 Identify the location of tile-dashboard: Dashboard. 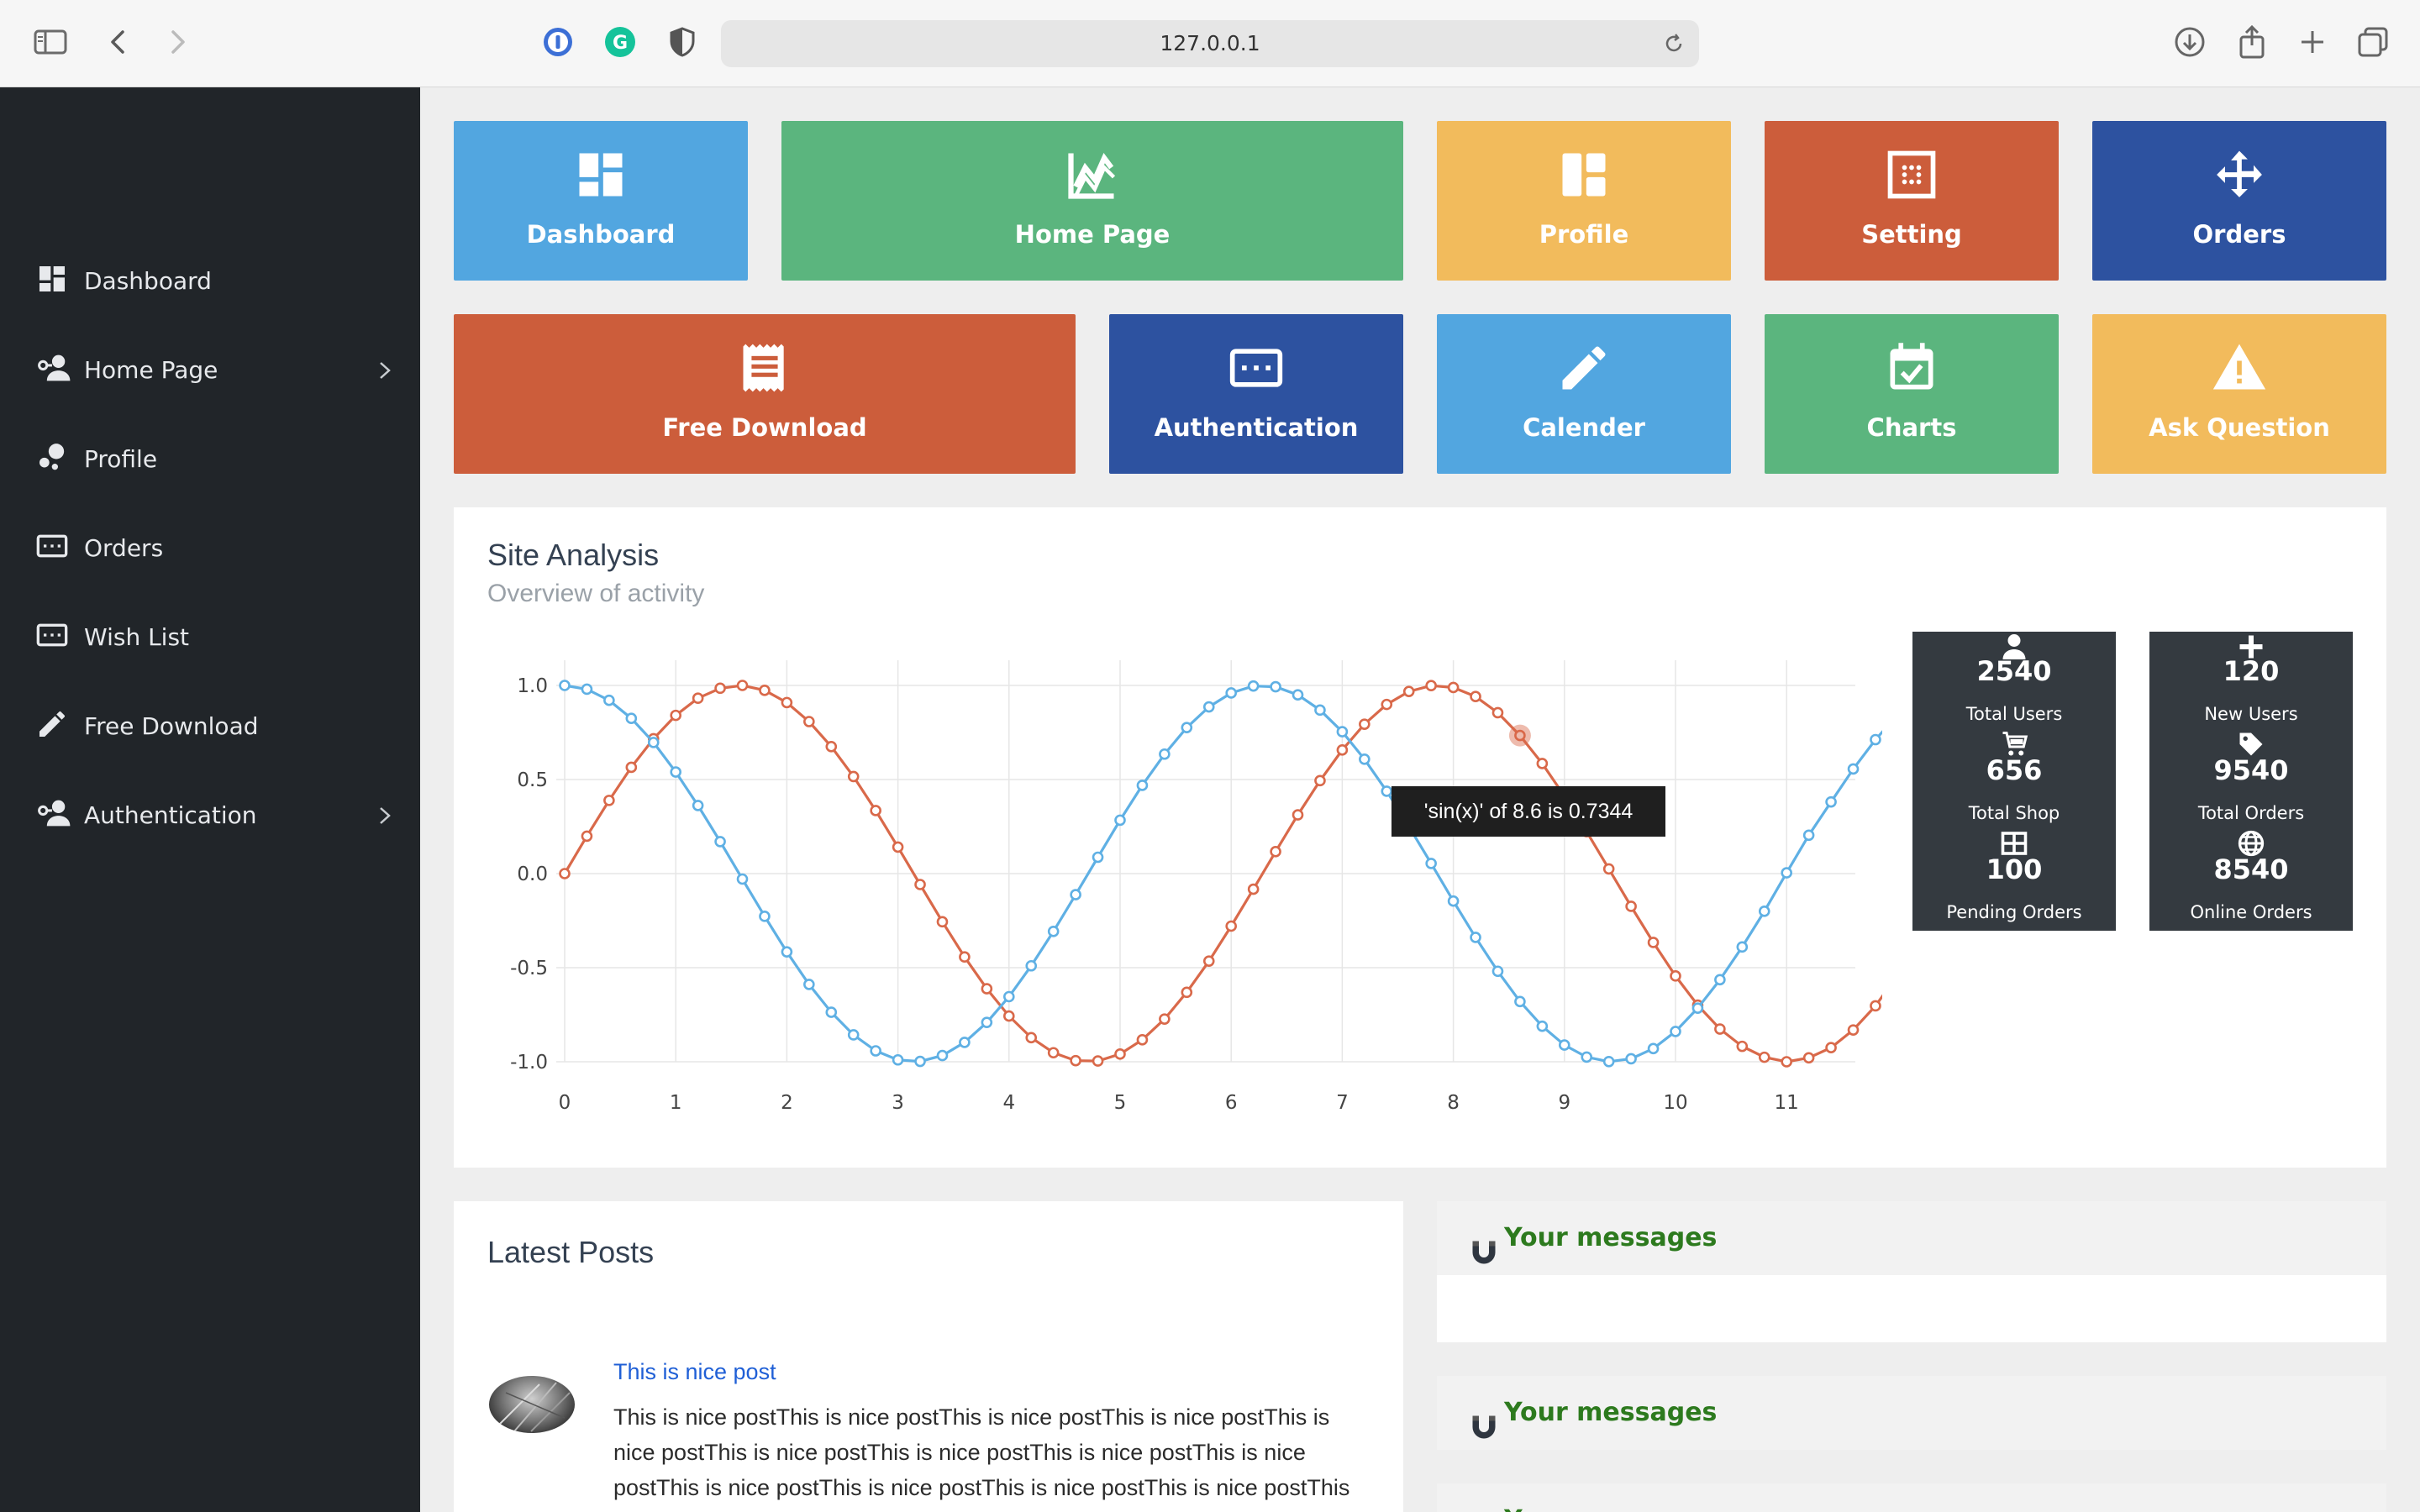
(601, 201).